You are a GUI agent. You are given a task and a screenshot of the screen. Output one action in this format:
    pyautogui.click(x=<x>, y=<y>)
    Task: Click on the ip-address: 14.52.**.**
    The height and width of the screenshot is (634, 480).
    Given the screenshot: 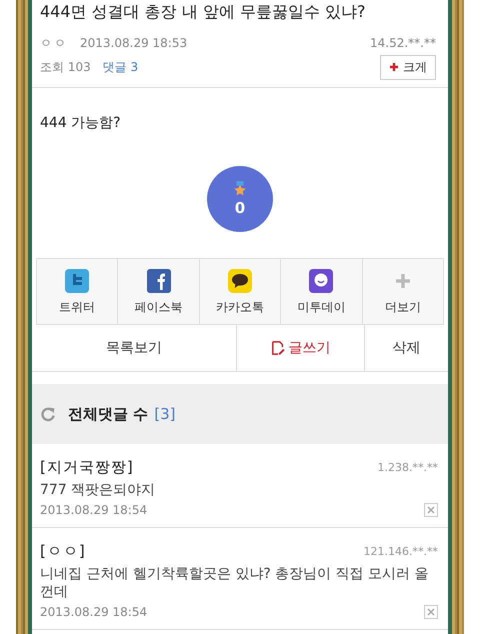 What is the action you would take?
    pyautogui.click(x=403, y=43)
    